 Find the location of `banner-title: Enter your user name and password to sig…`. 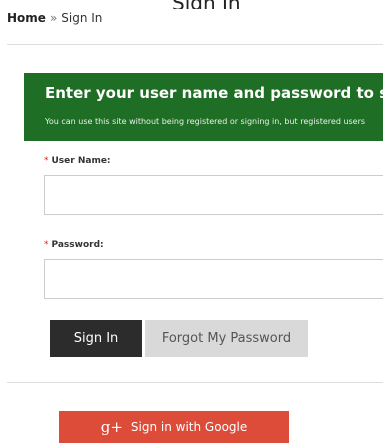

banner-title: Enter your user name and password to sig… is located at coordinates (214, 93).